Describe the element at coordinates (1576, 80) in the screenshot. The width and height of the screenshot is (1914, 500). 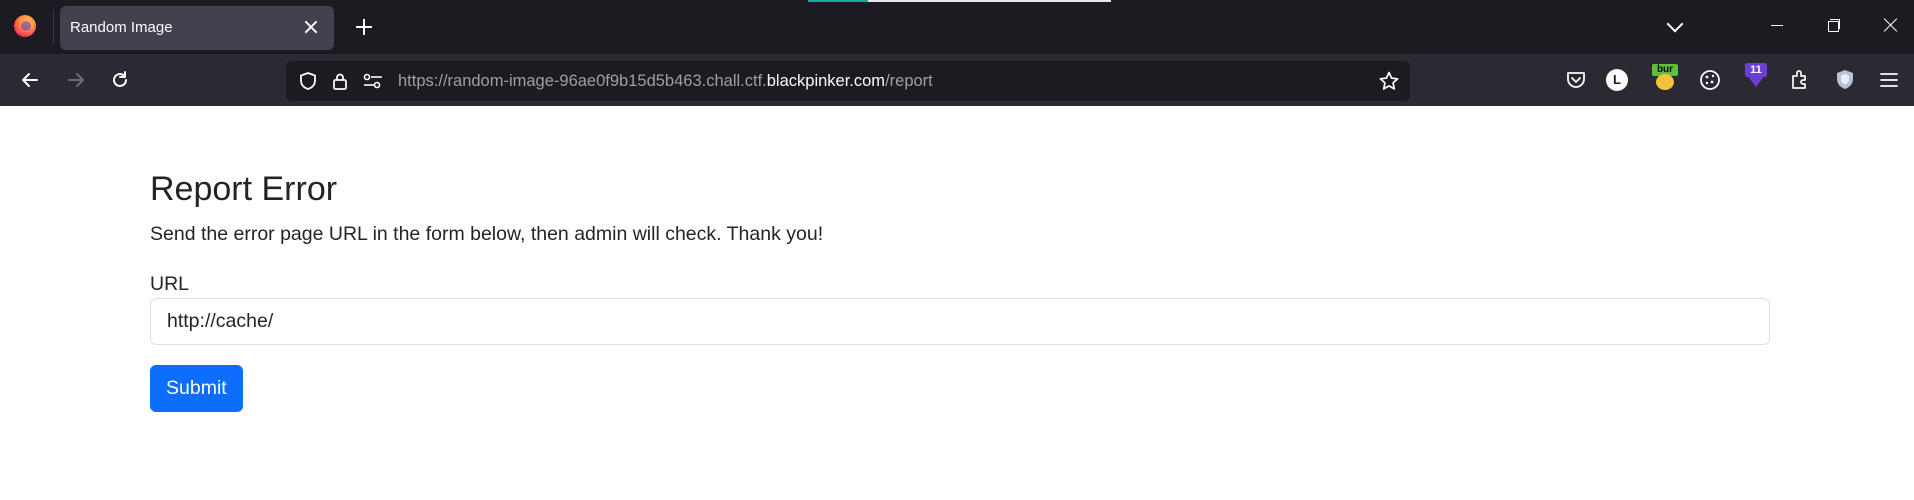
I see `pocket-icon` at that location.